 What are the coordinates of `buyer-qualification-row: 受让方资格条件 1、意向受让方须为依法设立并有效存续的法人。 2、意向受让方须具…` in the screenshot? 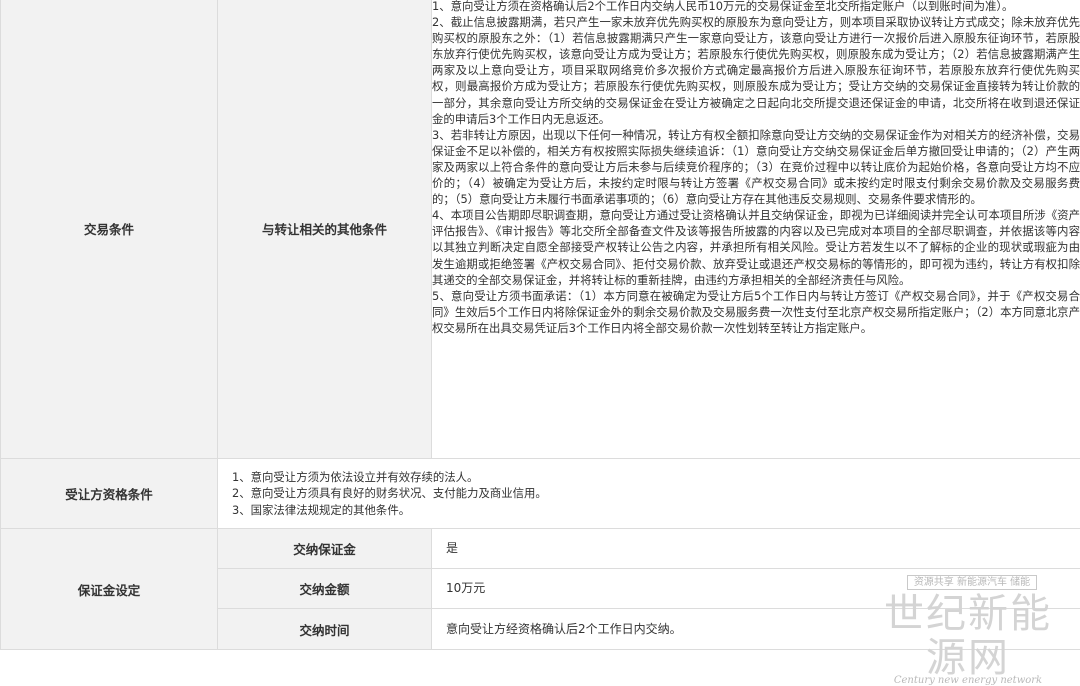 It's located at (540, 494).